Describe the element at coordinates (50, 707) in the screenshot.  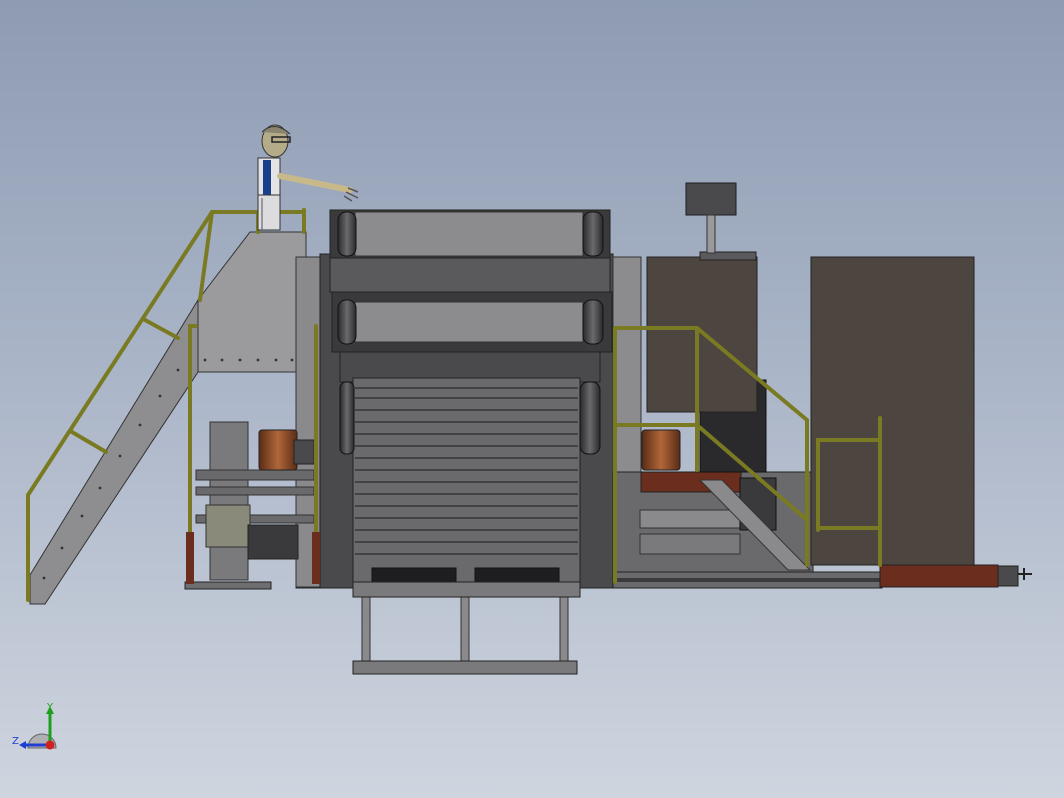
I see `y-axis-label: Y` at that location.